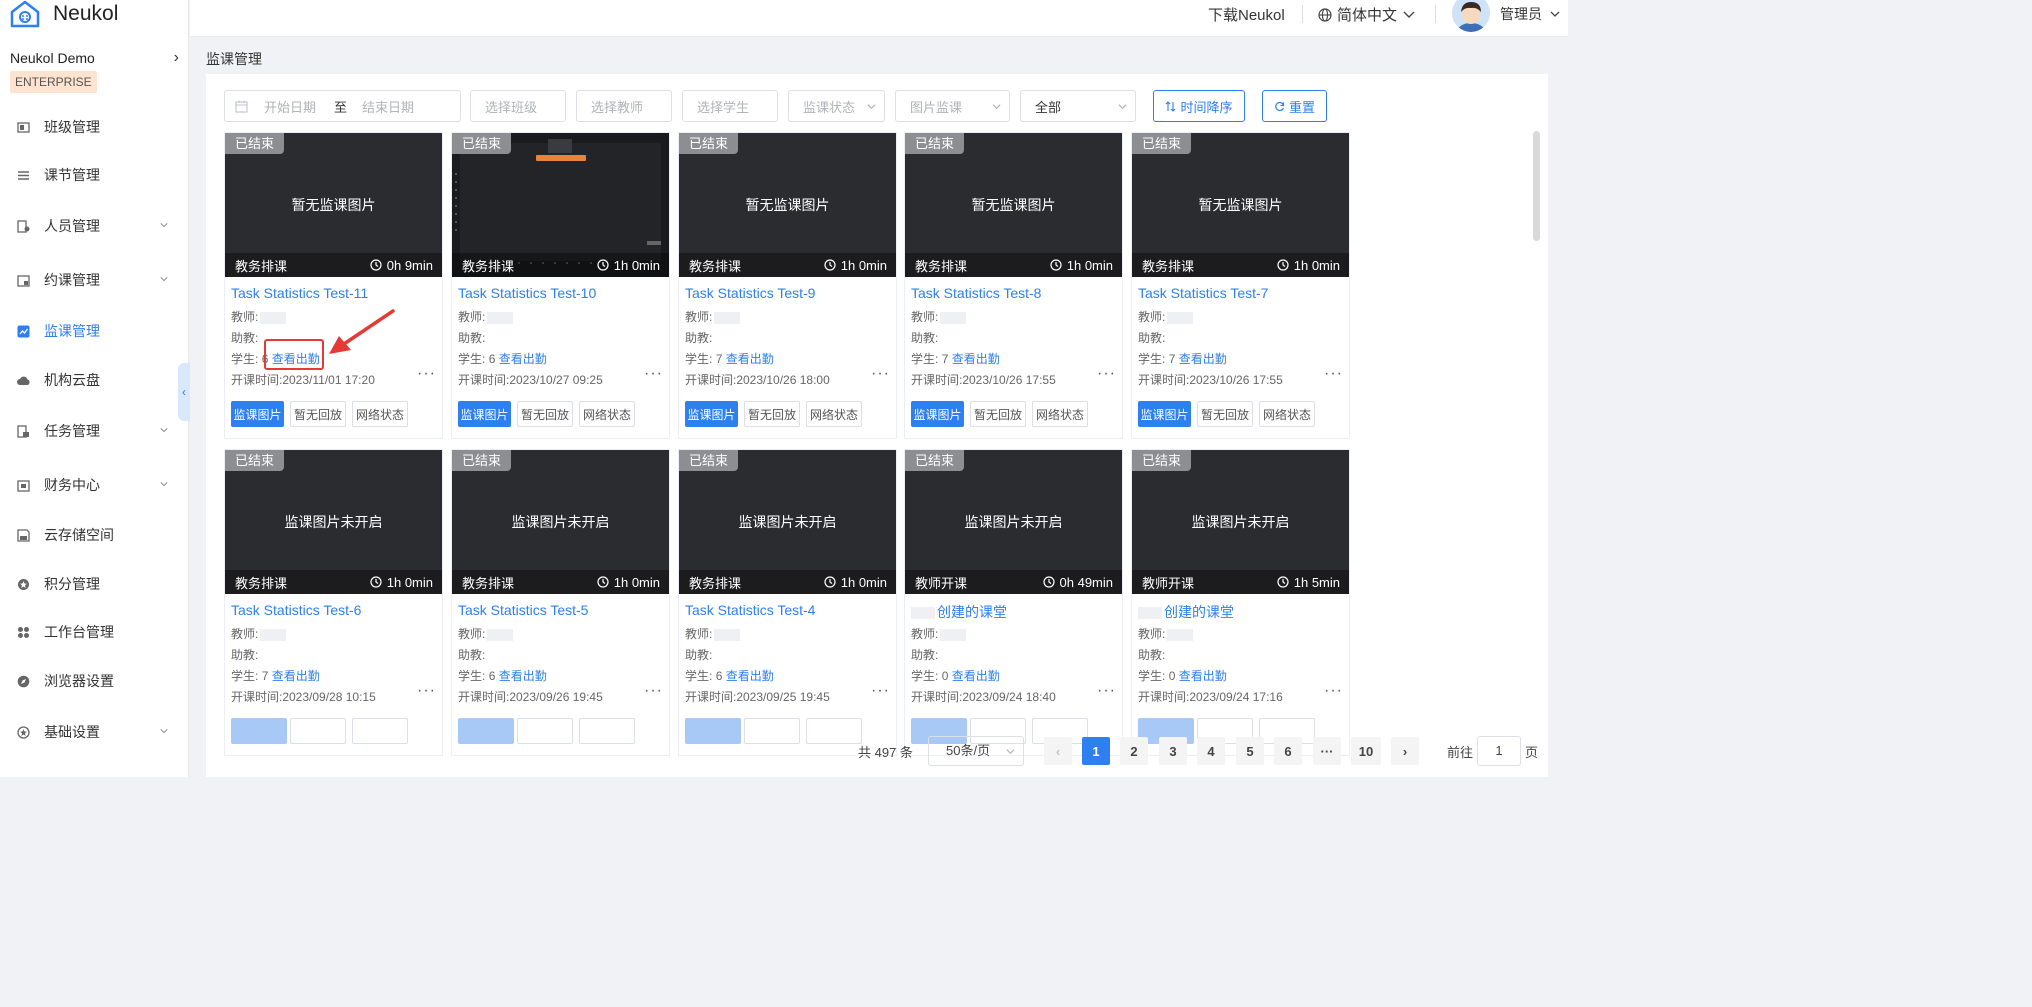 This screenshot has height=1007, width=2032. I want to click on sidebar-item: 积分管理, so click(94, 584).